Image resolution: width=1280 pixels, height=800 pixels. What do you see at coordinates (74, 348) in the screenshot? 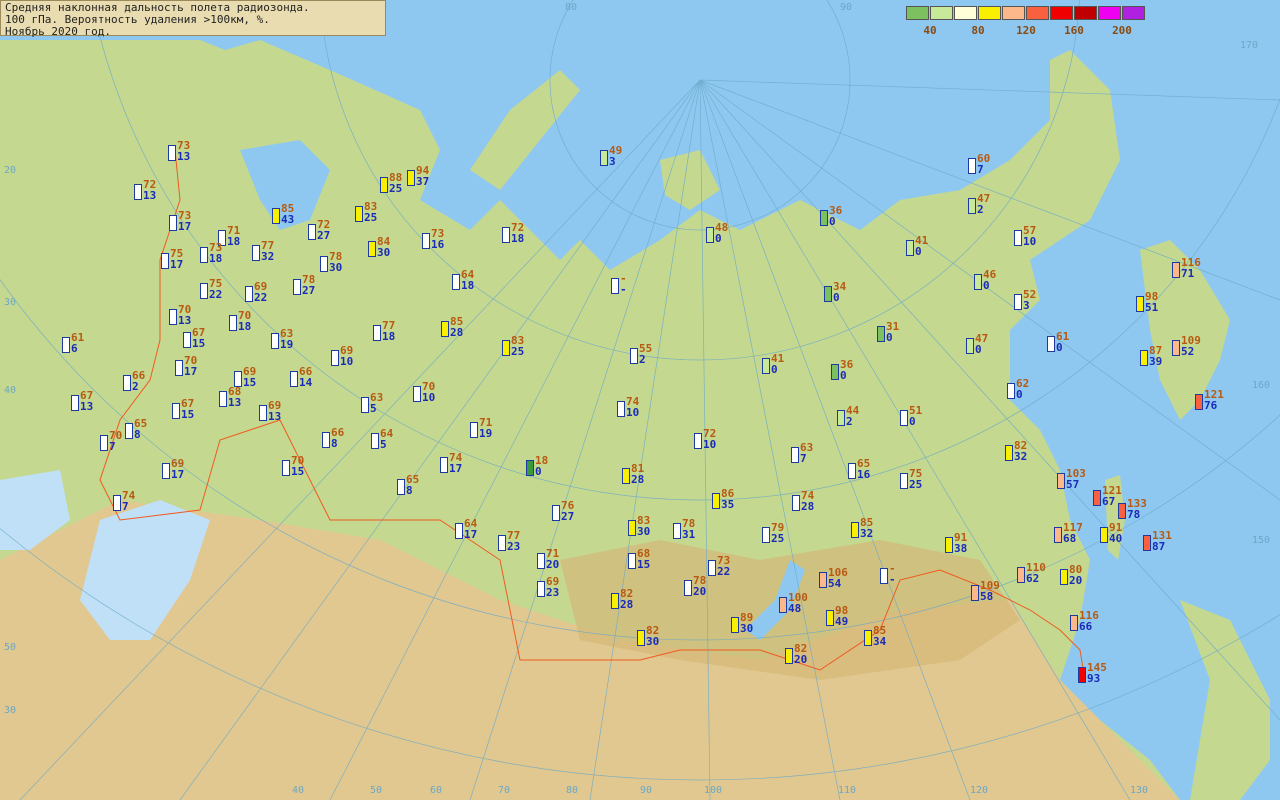
I see `station-probability: 6` at bounding box center [74, 348].